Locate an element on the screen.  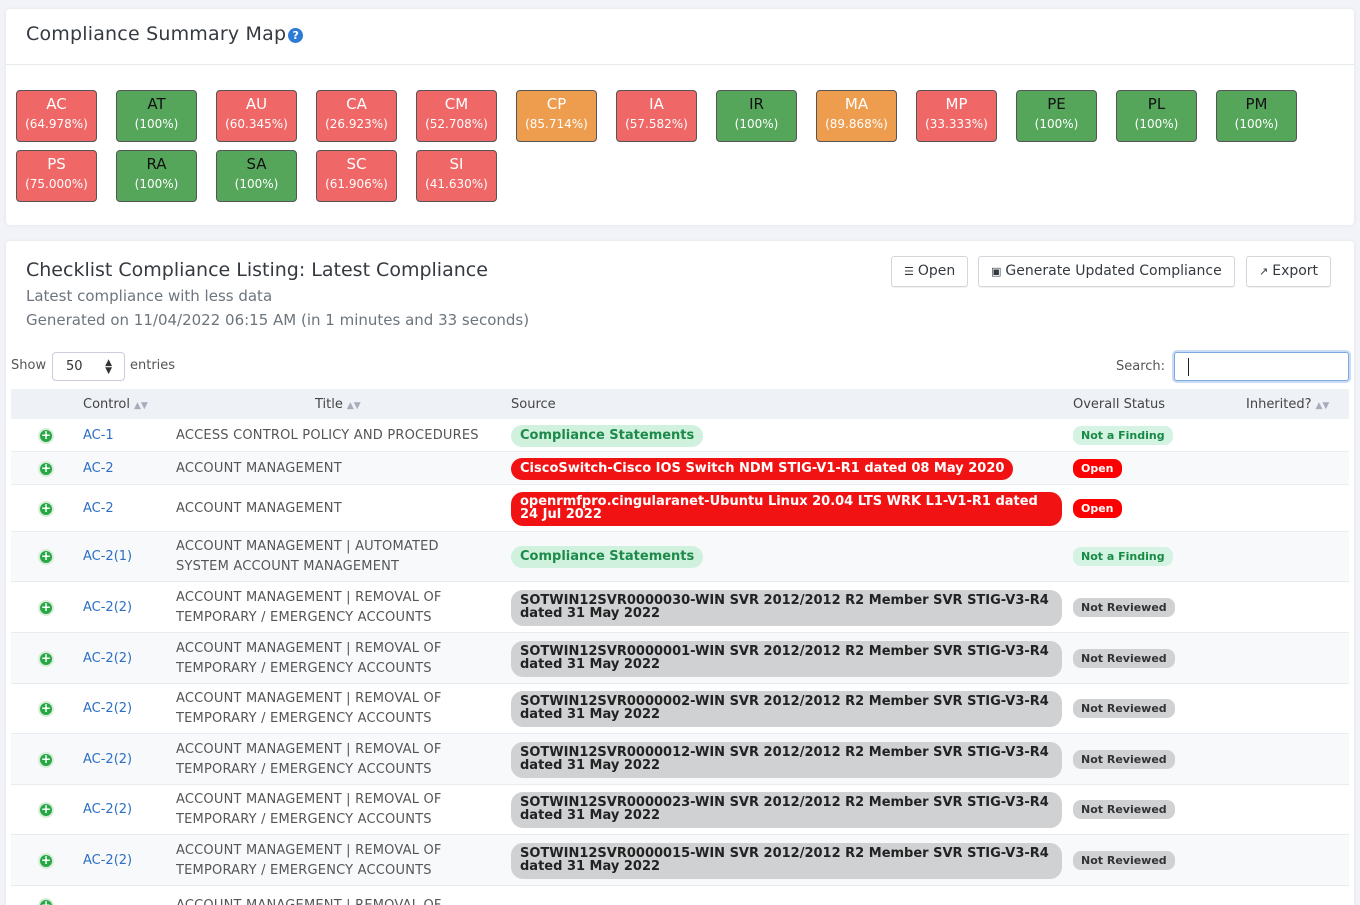
tile-at: AT (100%) is located at coordinates (156, 116).